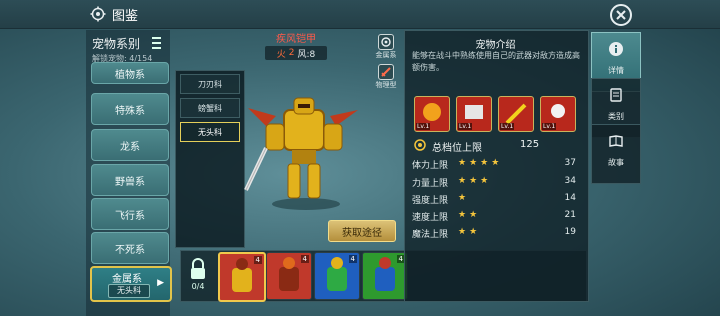 The height and width of the screenshot is (316, 720). What do you see at coordinates (156, 43) in the screenshot?
I see `menu-lines-icon` at bounding box center [156, 43].